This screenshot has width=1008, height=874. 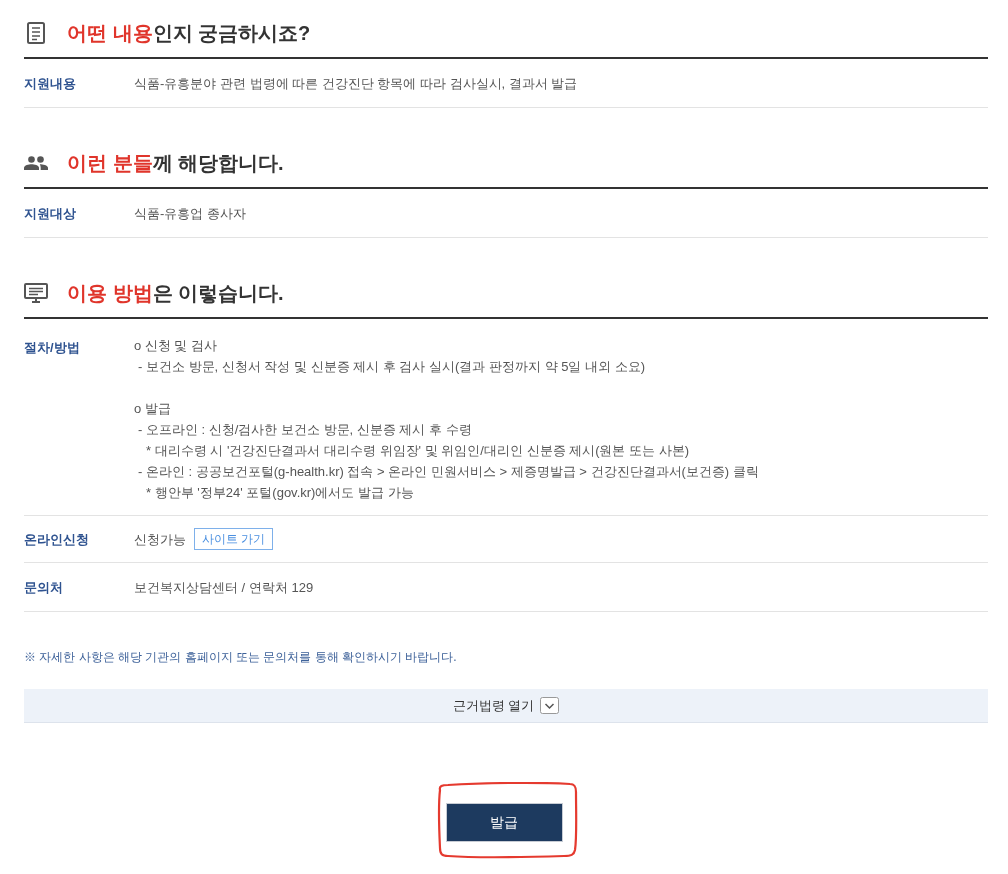 What do you see at coordinates (50, 83) in the screenshot?
I see `row-label: 지원내용` at bounding box center [50, 83].